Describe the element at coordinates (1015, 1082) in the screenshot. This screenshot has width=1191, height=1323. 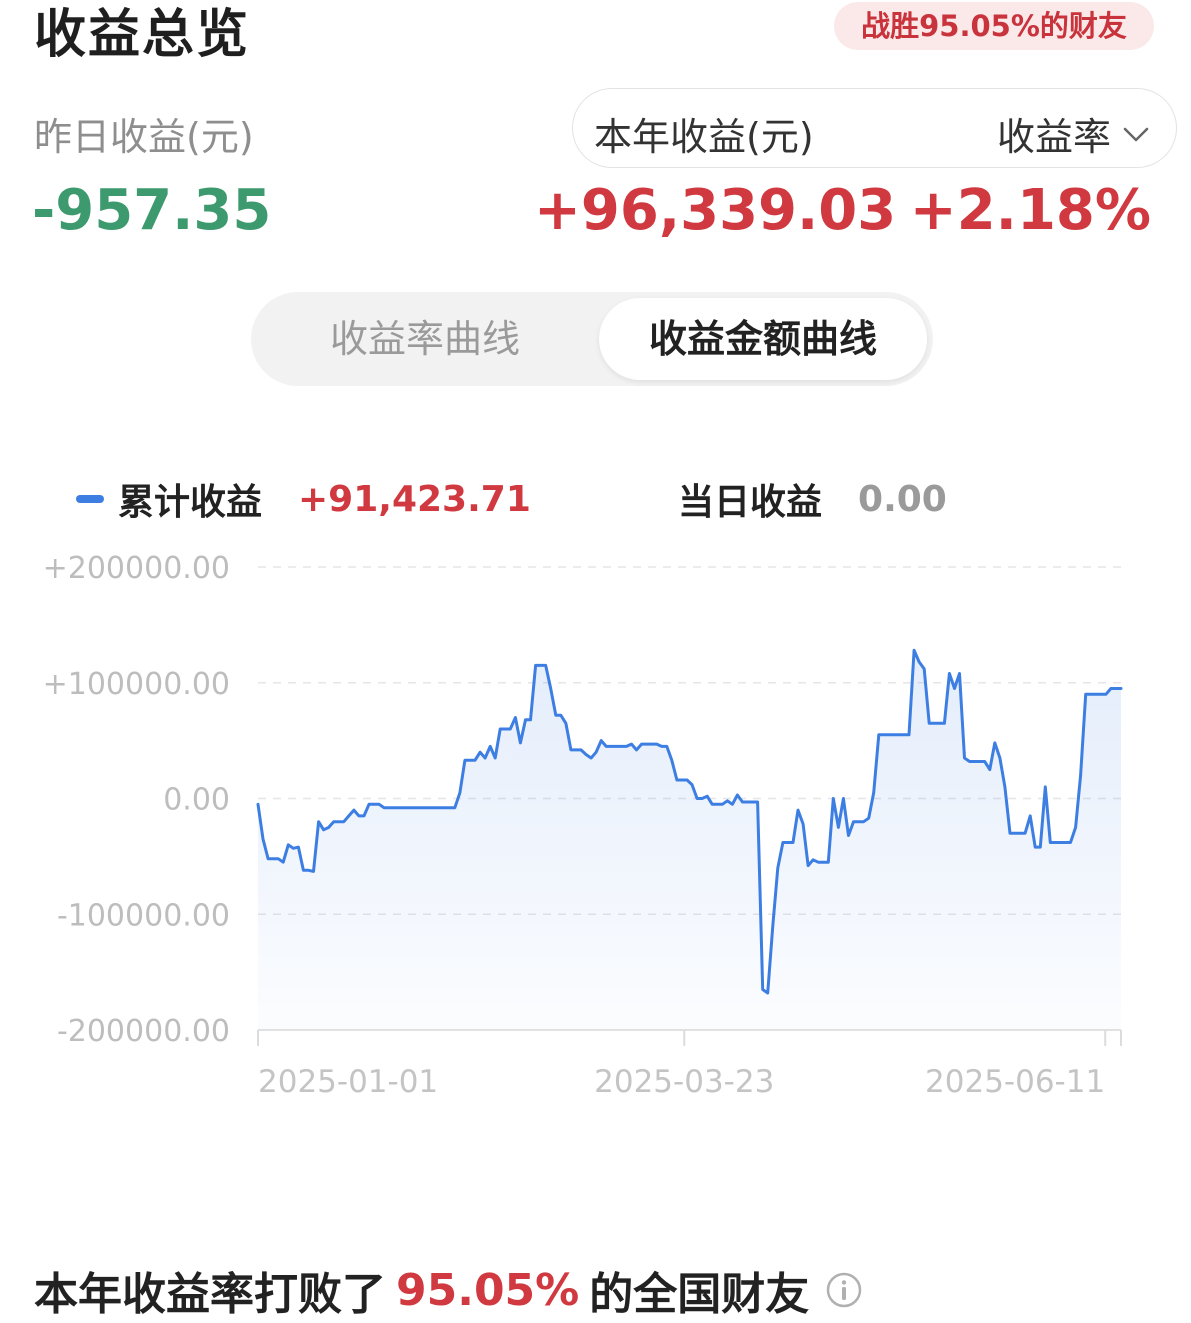
I see `x-tick-label: 2025-06-11` at that location.